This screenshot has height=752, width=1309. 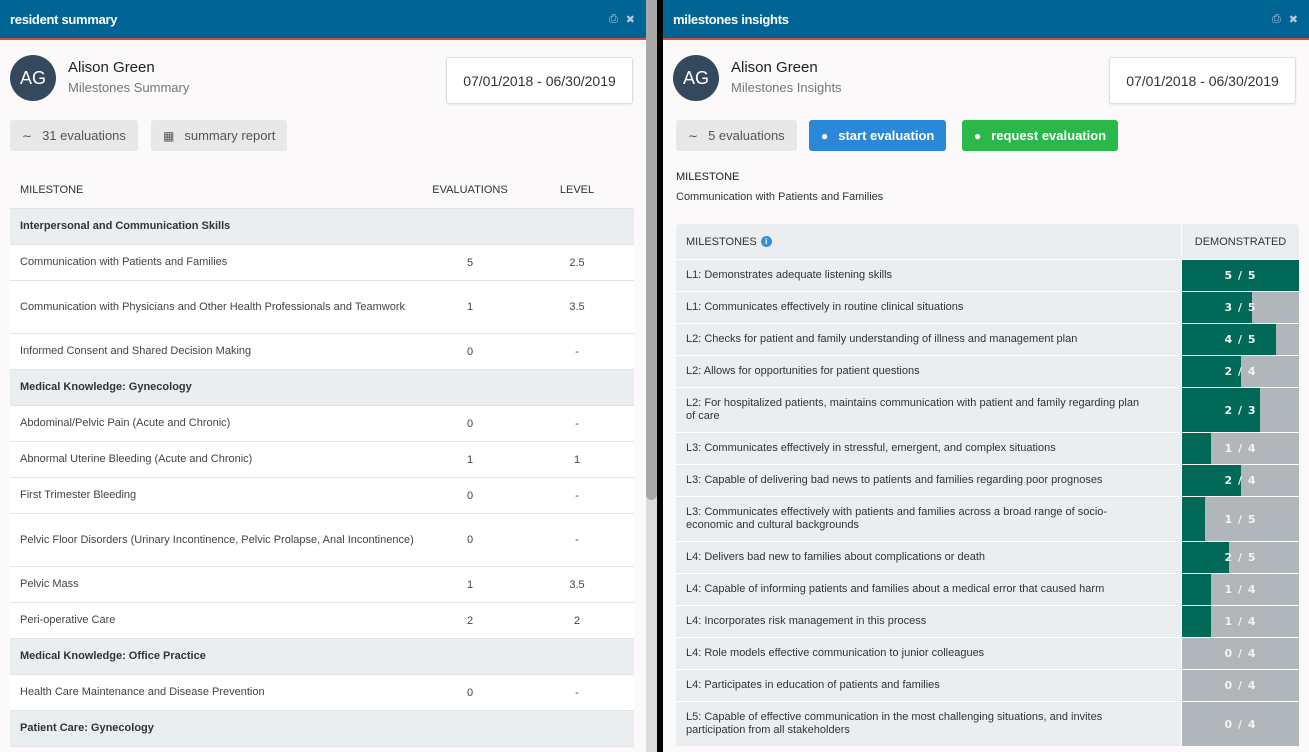 What do you see at coordinates (577, 262) in the screenshot?
I see `level-value: 2.5` at bounding box center [577, 262].